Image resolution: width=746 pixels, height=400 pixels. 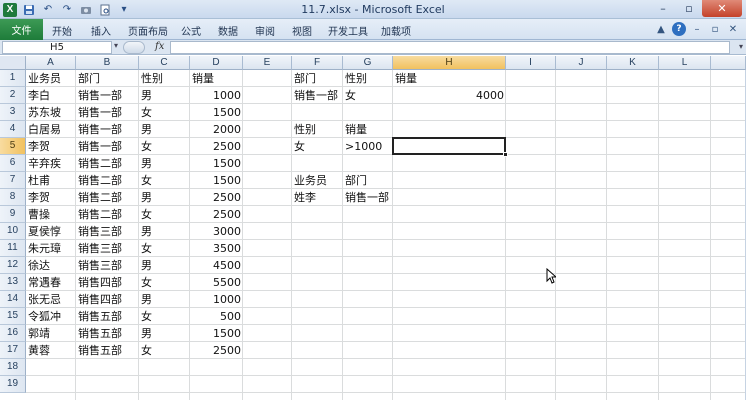 I want to click on column-header-g: G, so click(x=368, y=63).